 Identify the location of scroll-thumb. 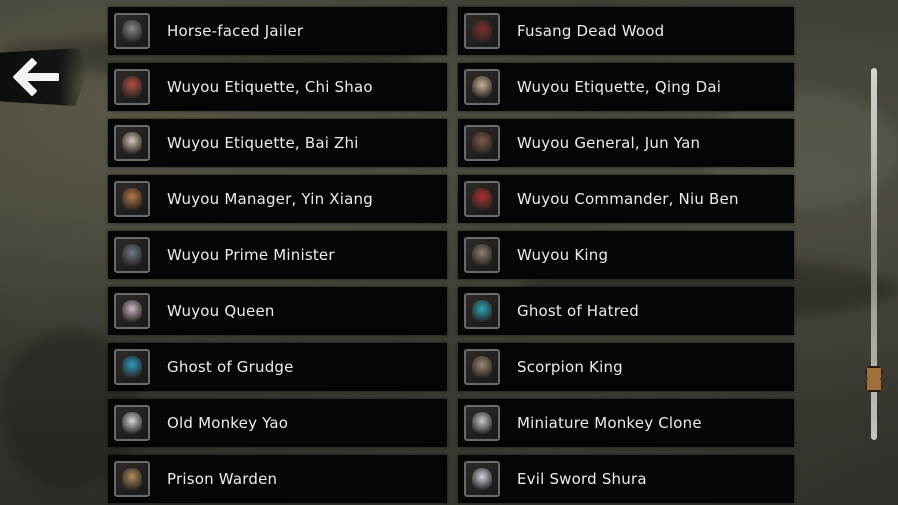
(874, 379).